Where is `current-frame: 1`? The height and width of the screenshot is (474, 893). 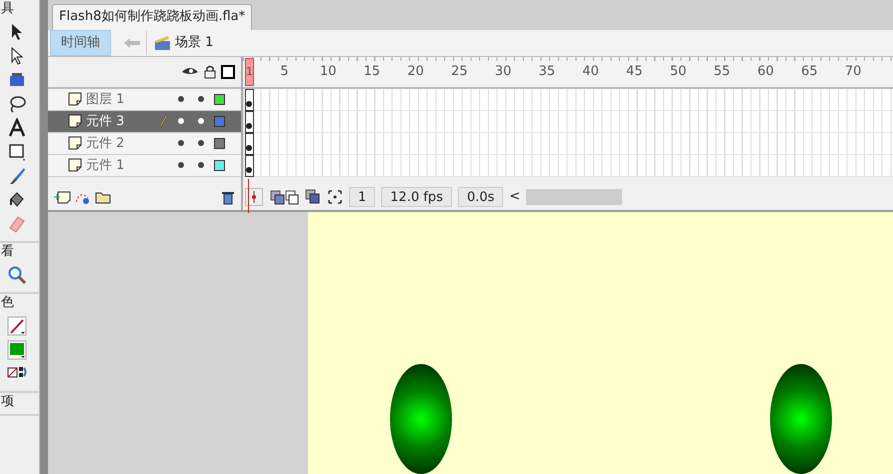
current-frame: 1 is located at coordinates (362, 197).